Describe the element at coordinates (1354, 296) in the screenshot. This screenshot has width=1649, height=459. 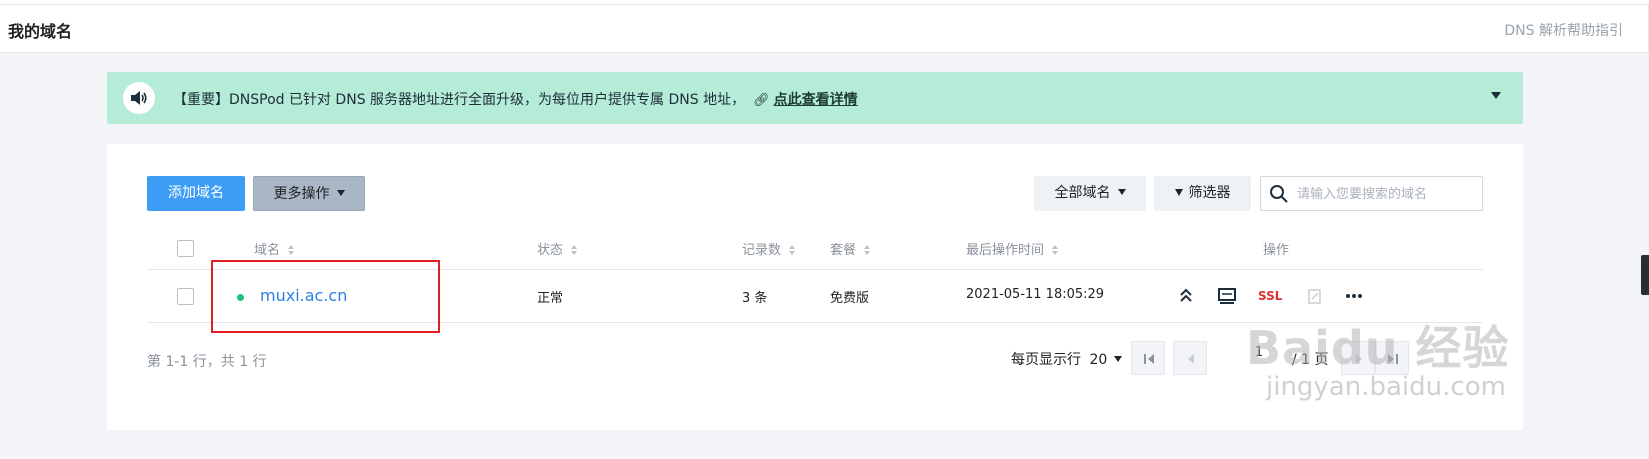
I see `more-options-icon` at that location.